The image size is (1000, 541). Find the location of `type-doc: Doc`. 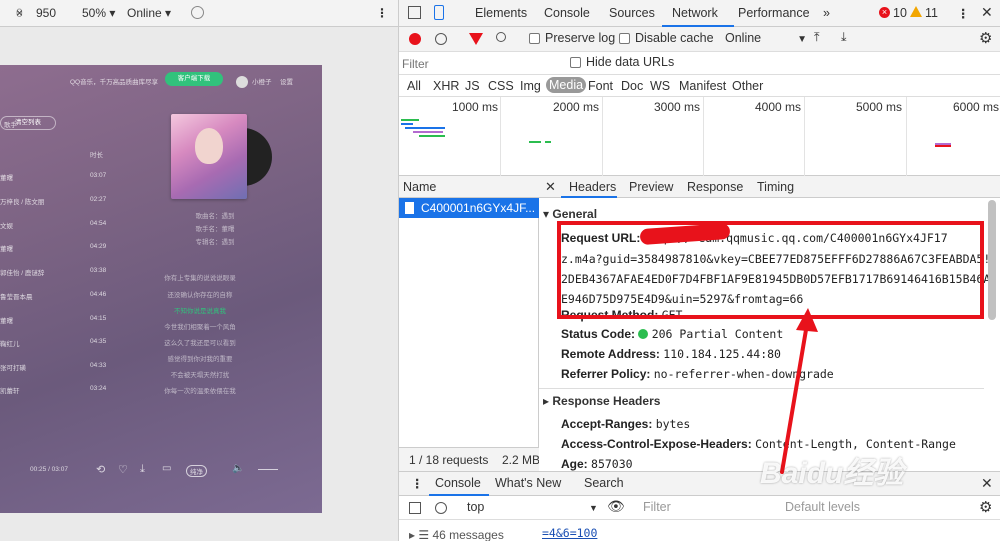

type-doc: Doc is located at coordinates (632, 86).